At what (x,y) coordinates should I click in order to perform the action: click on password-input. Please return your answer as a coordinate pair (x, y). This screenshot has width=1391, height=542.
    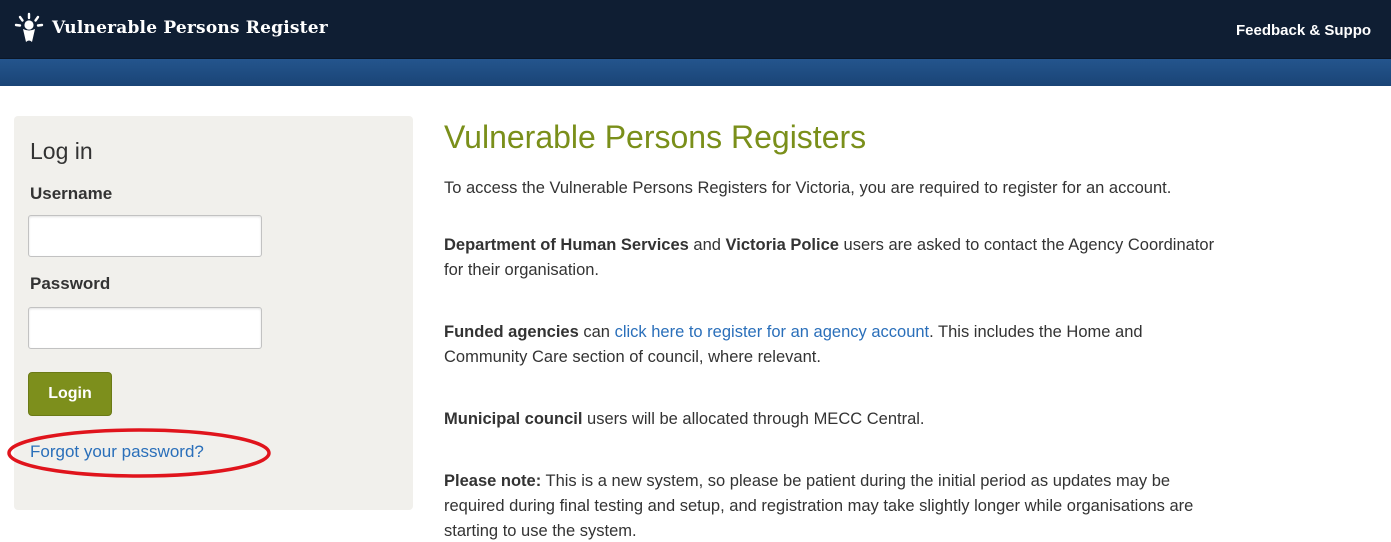
    Looking at the image, I should click on (145, 328).